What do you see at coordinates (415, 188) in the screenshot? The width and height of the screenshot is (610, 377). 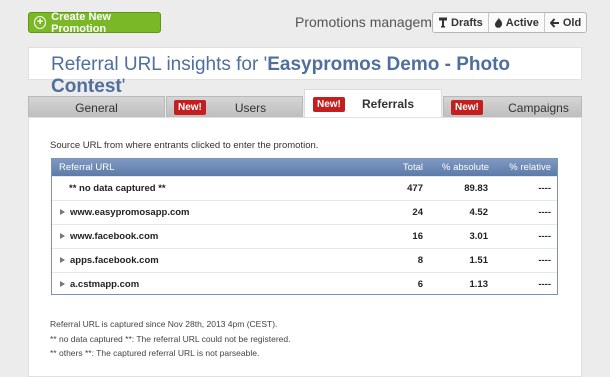 I see `total-value: 477` at bounding box center [415, 188].